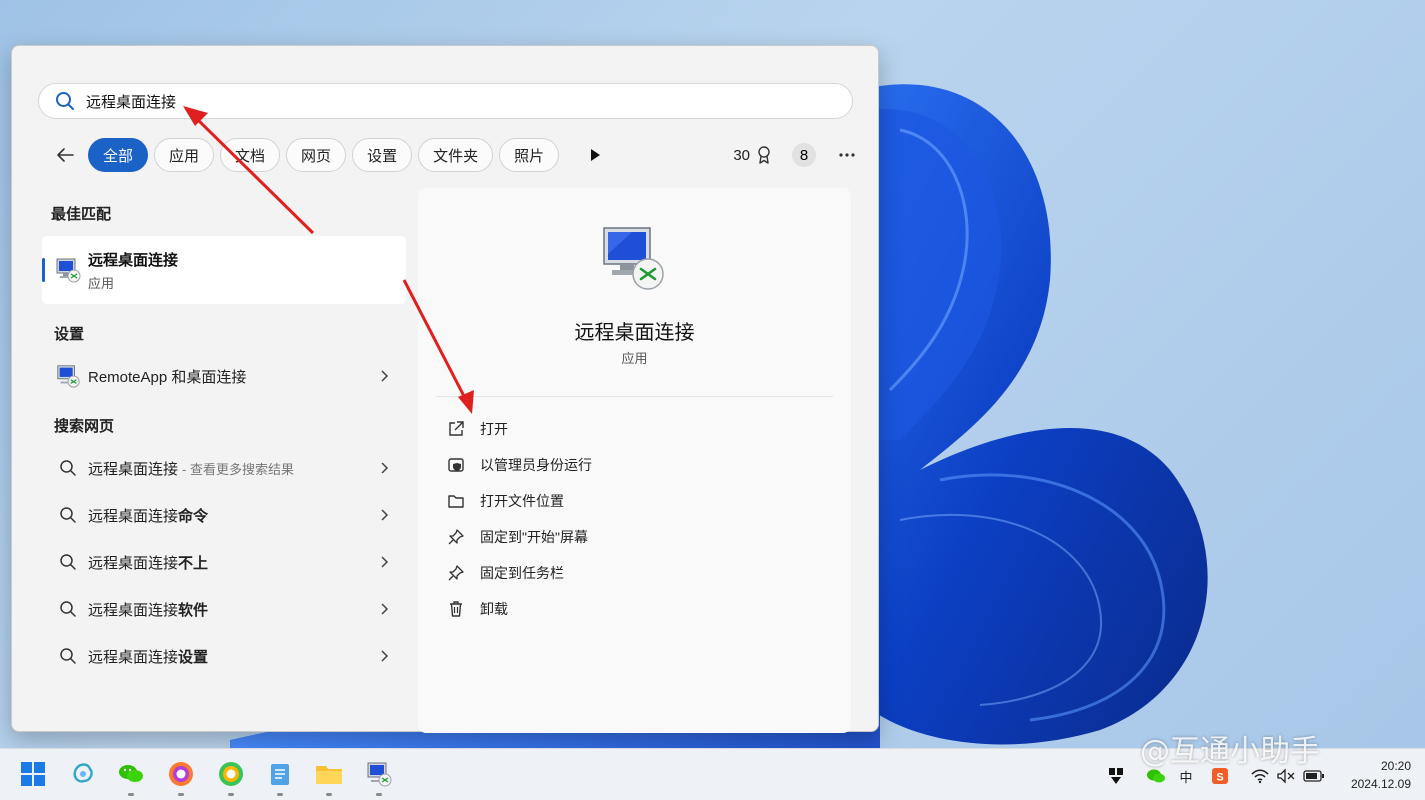 This screenshot has height=800, width=1425. What do you see at coordinates (43, 270) in the screenshot?
I see `selection-indicator` at bounding box center [43, 270].